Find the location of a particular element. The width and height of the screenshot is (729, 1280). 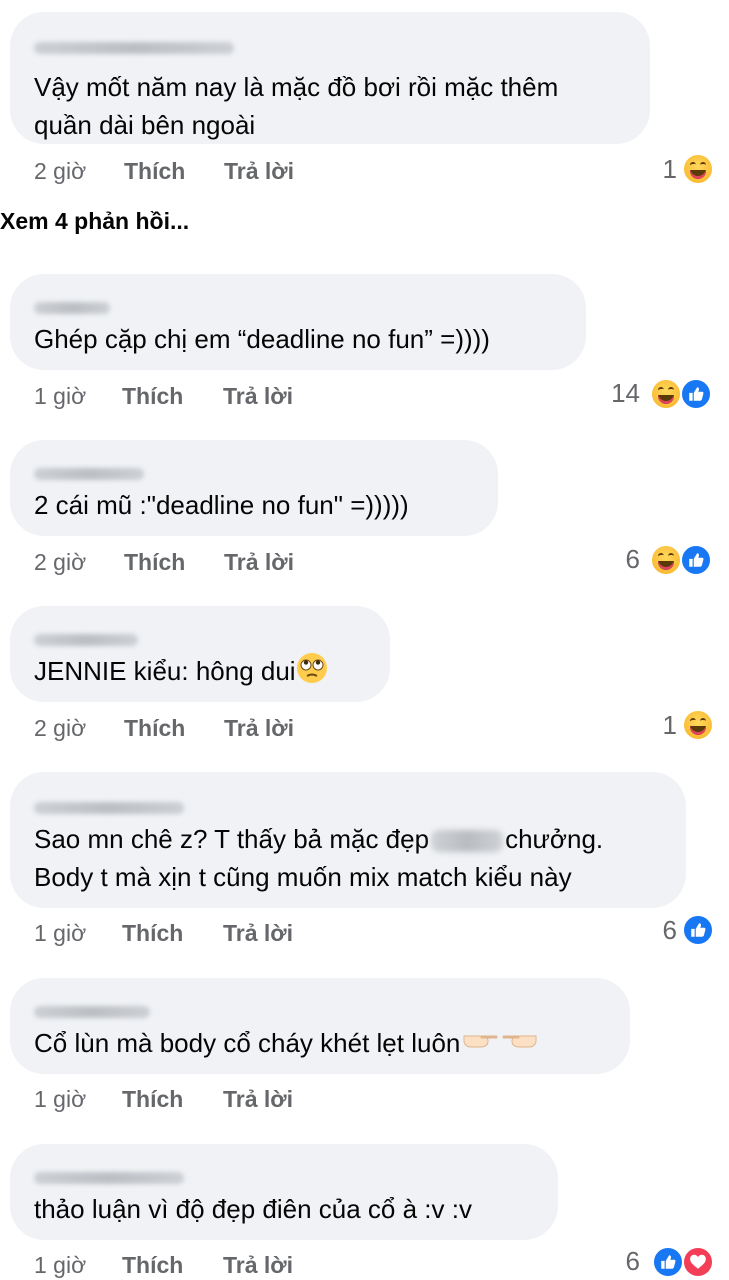

pointing-hands-icon is located at coordinates (500, 1045).